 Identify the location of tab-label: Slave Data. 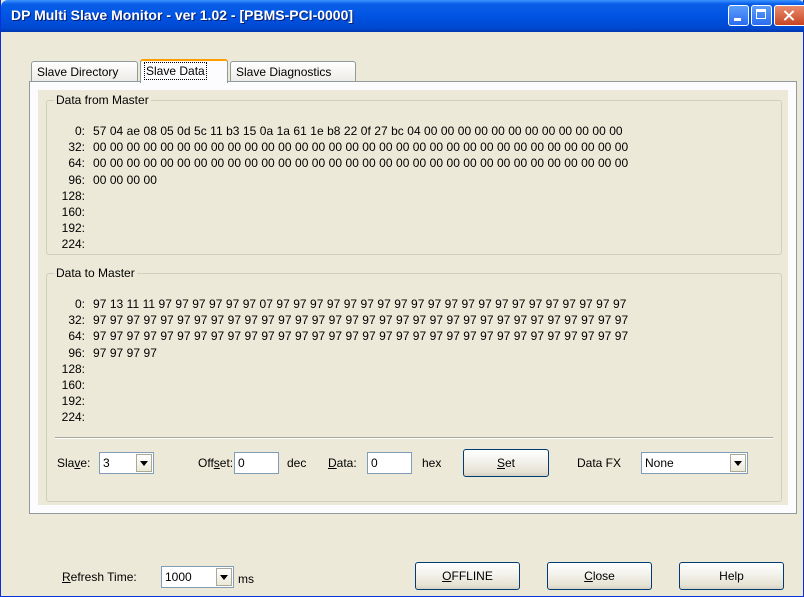
(175, 71).